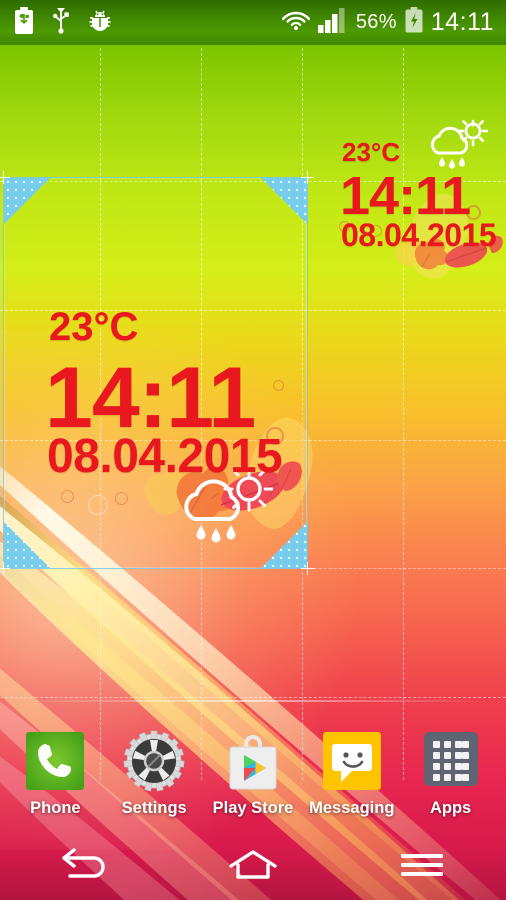 The height and width of the screenshot is (900, 506). What do you see at coordinates (296, 22) in the screenshot?
I see `wifi-icon` at bounding box center [296, 22].